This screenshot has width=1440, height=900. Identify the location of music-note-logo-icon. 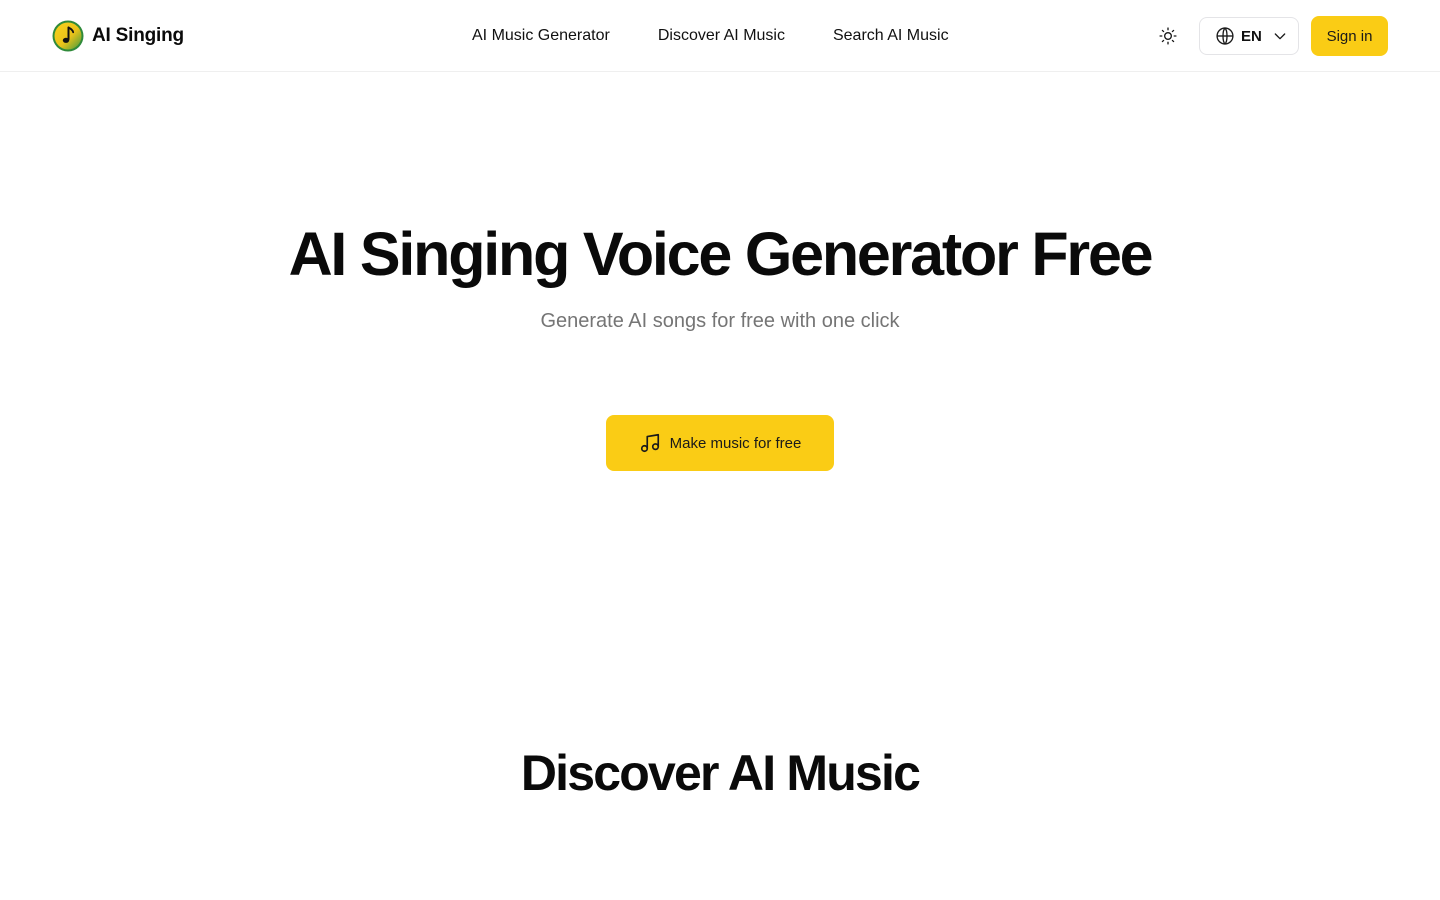
(68, 36).